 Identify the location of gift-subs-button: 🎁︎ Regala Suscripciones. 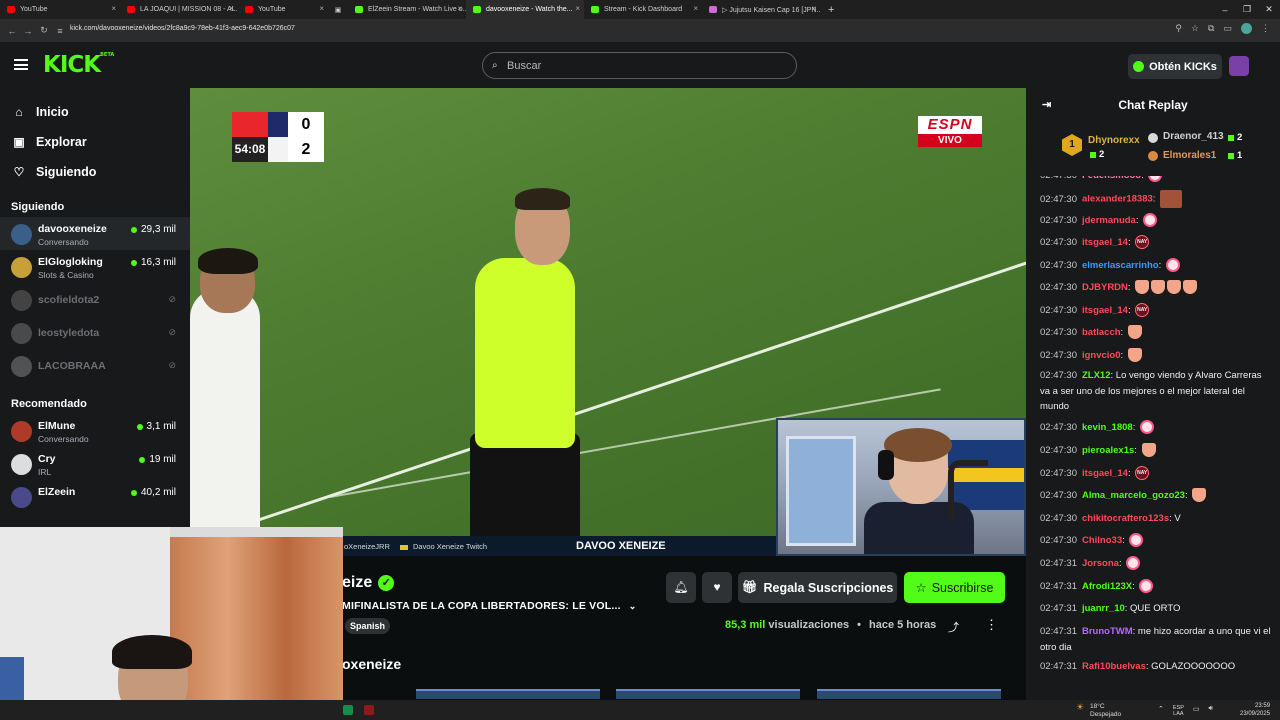
(817, 587).